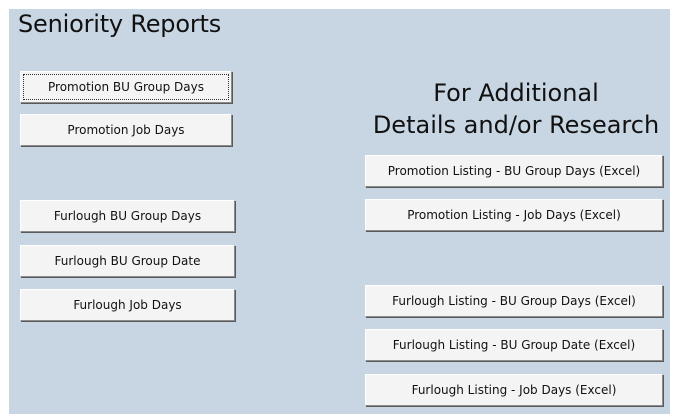 Image resolution: width=674 pixels, height=414 pixels. What do you see at coordinates (516, 125) in the screenshot?
I see `heading-line-2: Details and/or Research` at bounding box center [516, 125].